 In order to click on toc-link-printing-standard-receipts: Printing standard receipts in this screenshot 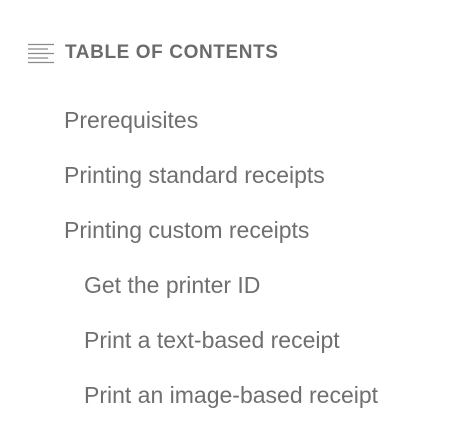, I will do `click(194, 175)`.